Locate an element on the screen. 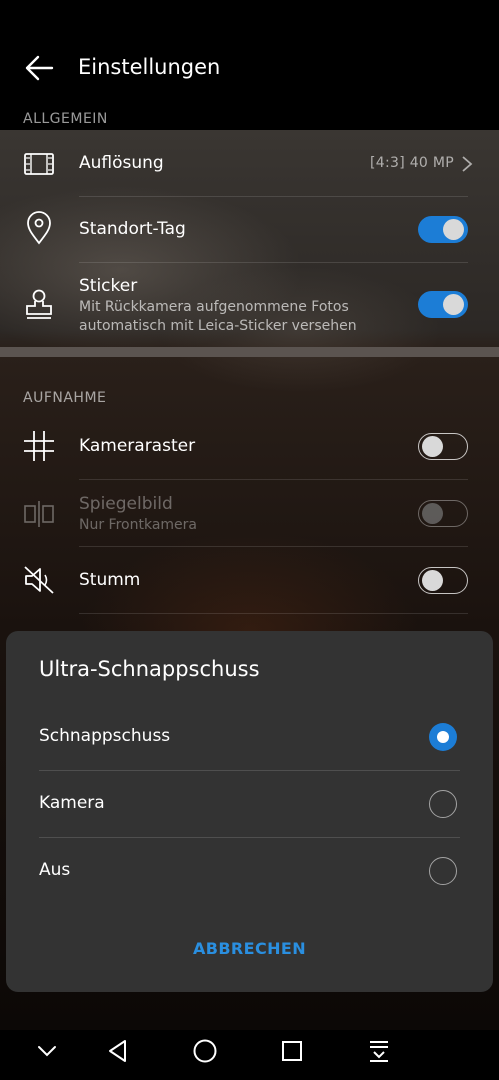  location-tag-toggle is located at coordinates (443, 229).